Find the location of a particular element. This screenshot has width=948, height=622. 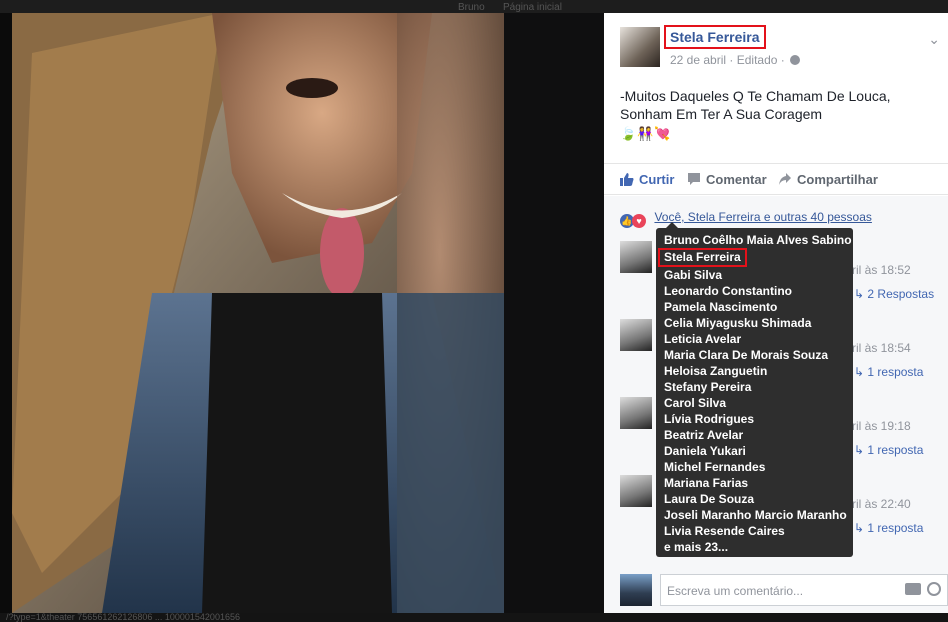

comment-time: ril às 22:40 is located at coordinates (881, 504).